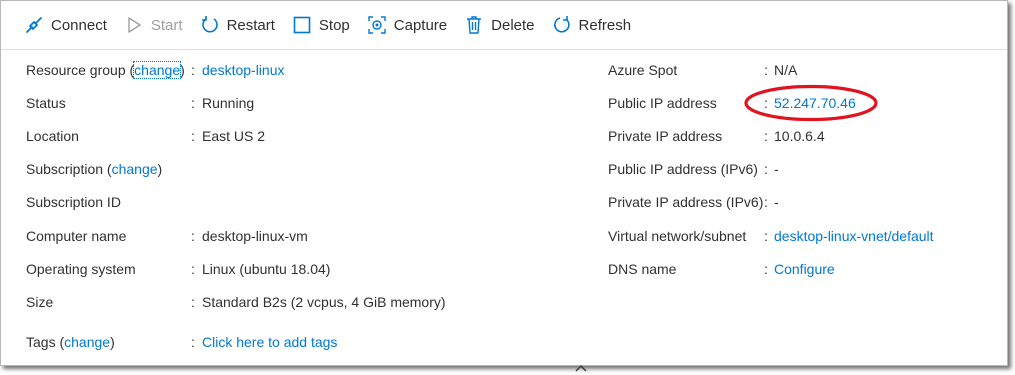 The width and height of the screenshot is (1015, 375). I want to click on start-button: Start, so click(153, 25).